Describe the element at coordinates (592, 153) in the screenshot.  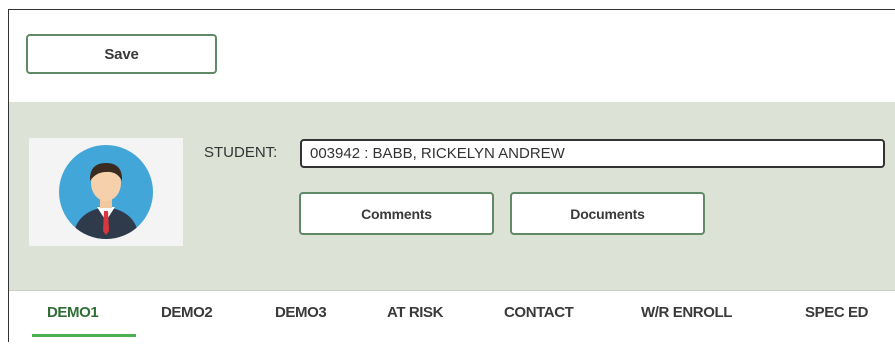
I see `student-field` at that location.